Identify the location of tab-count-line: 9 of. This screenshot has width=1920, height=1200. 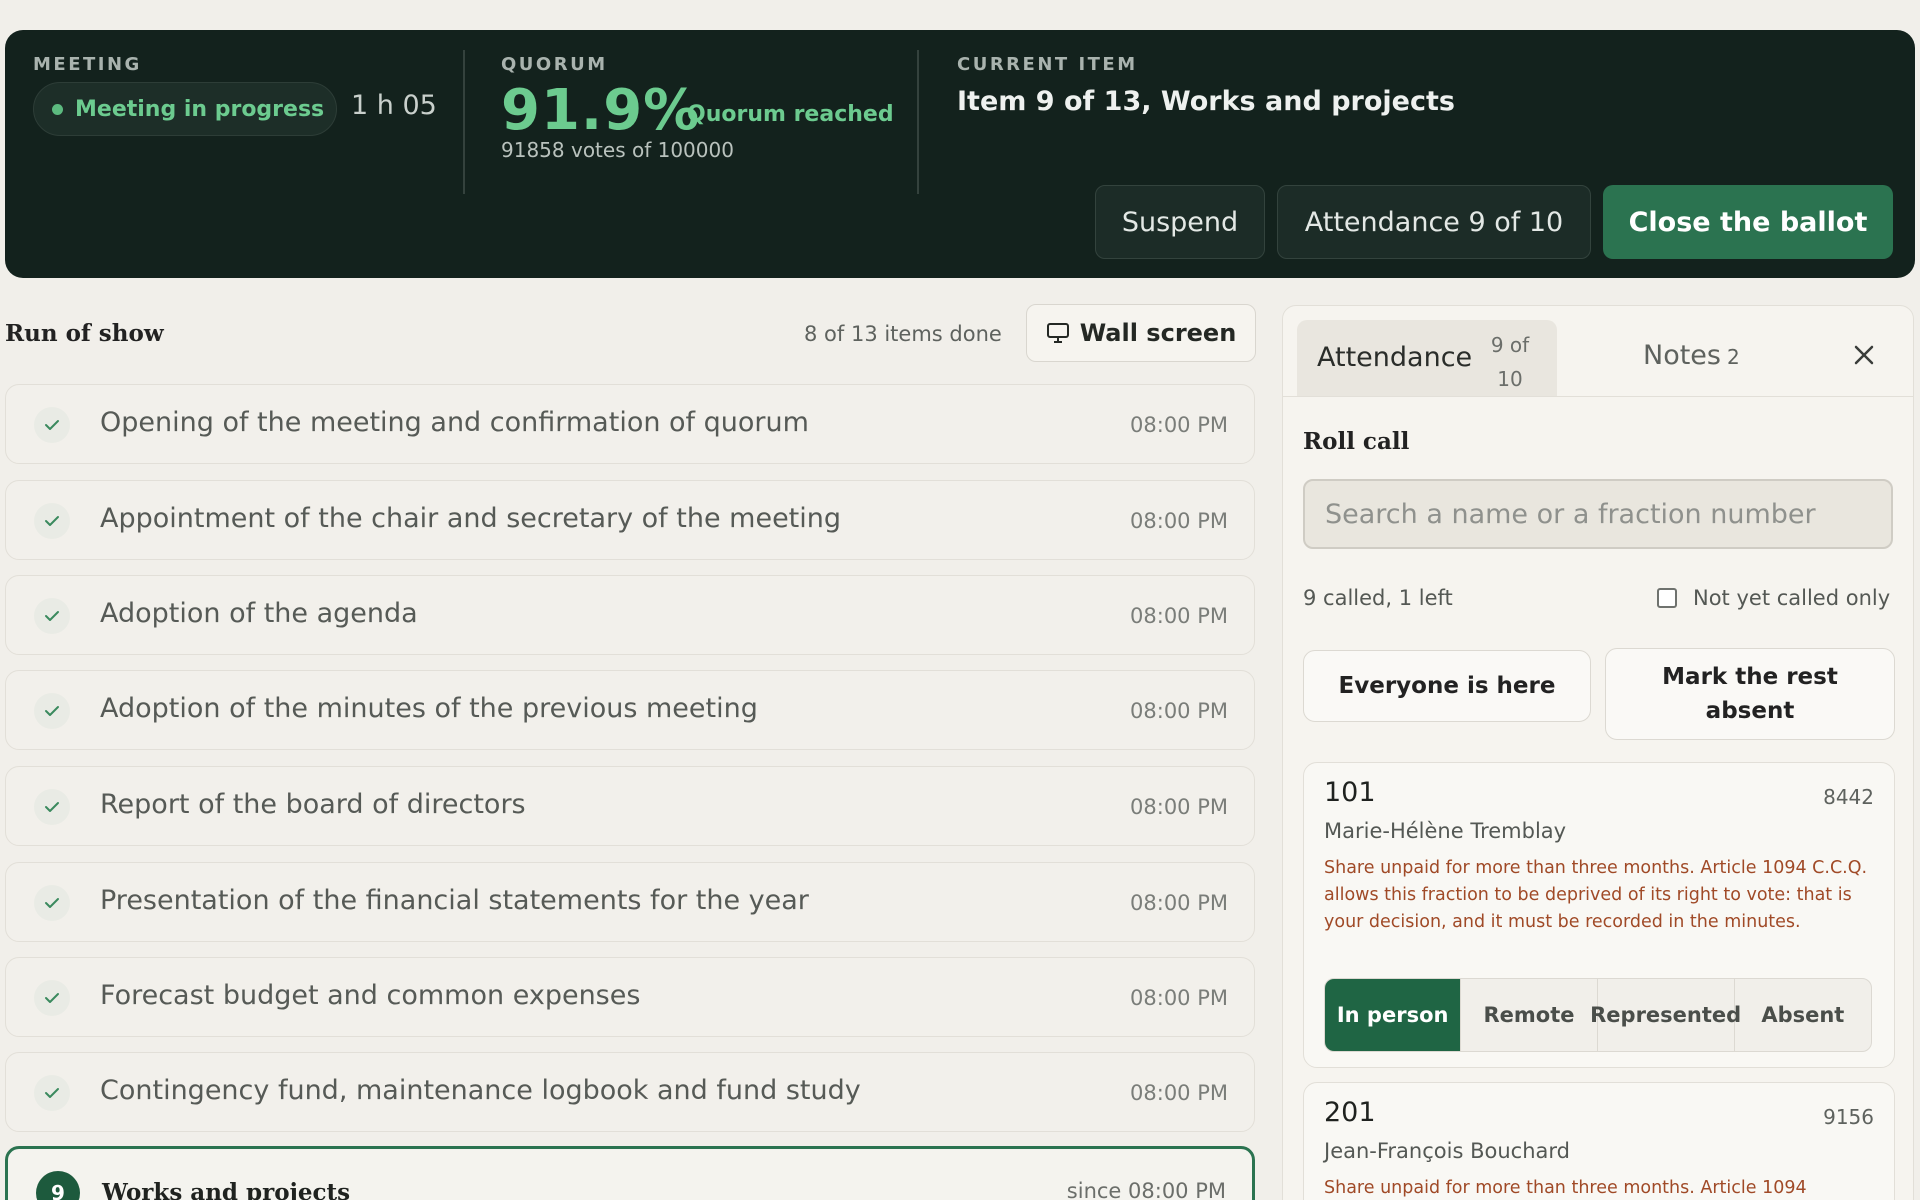
(1510, 345).